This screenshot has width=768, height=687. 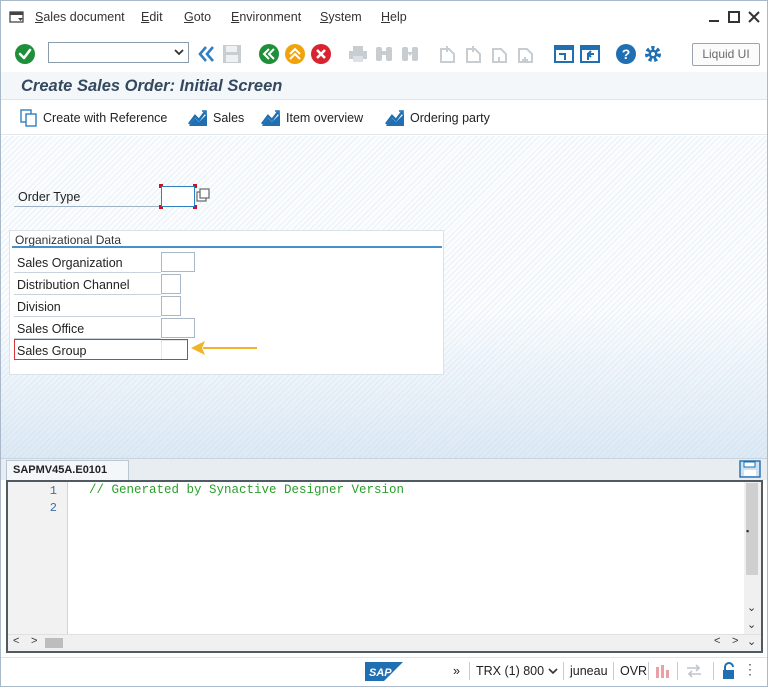 I want to click on menu-sales-document: Sales document, so click(x=80, y=17).